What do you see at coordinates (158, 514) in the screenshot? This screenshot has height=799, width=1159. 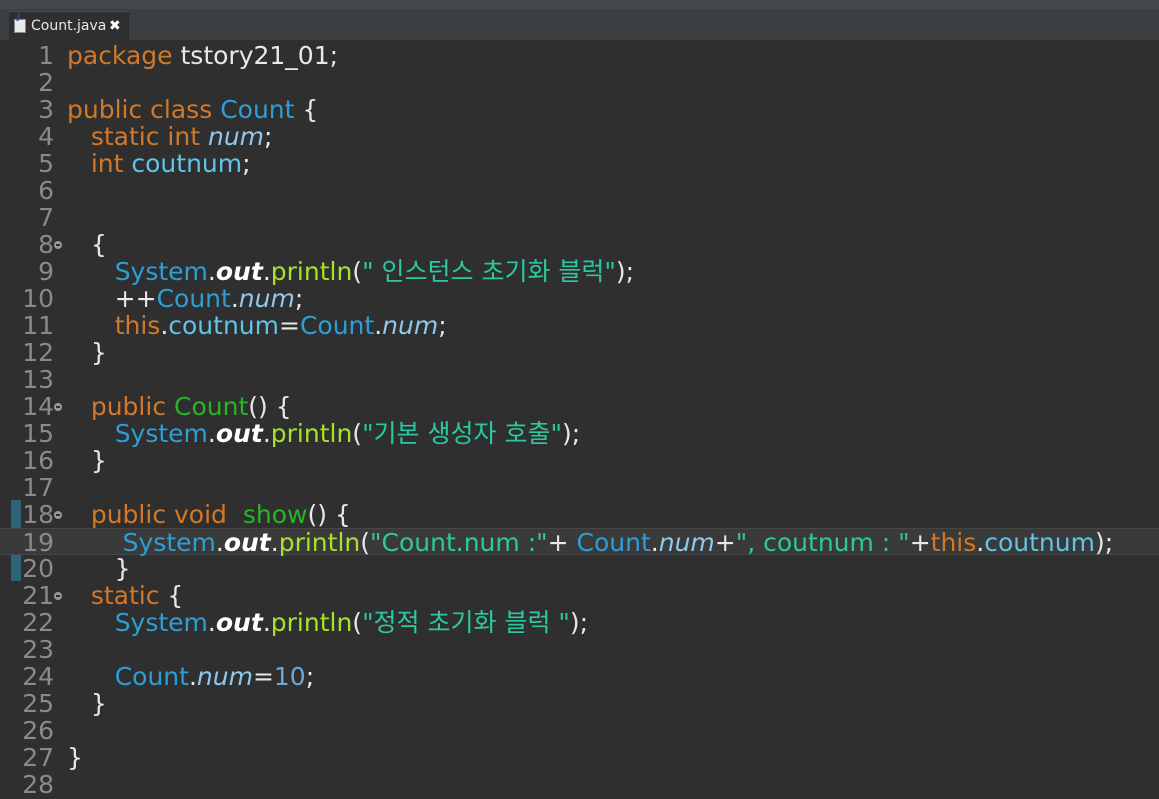 I see `code-token: public void` at bounding box center [158, 514].